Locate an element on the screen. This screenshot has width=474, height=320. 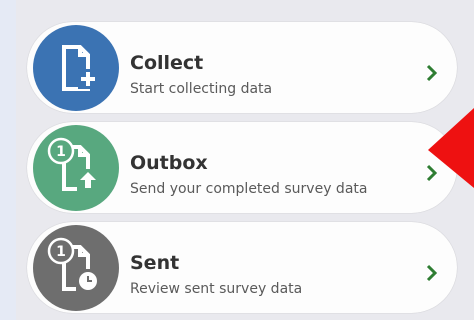
sent-title: Sent is located at coordinates (155, 263).